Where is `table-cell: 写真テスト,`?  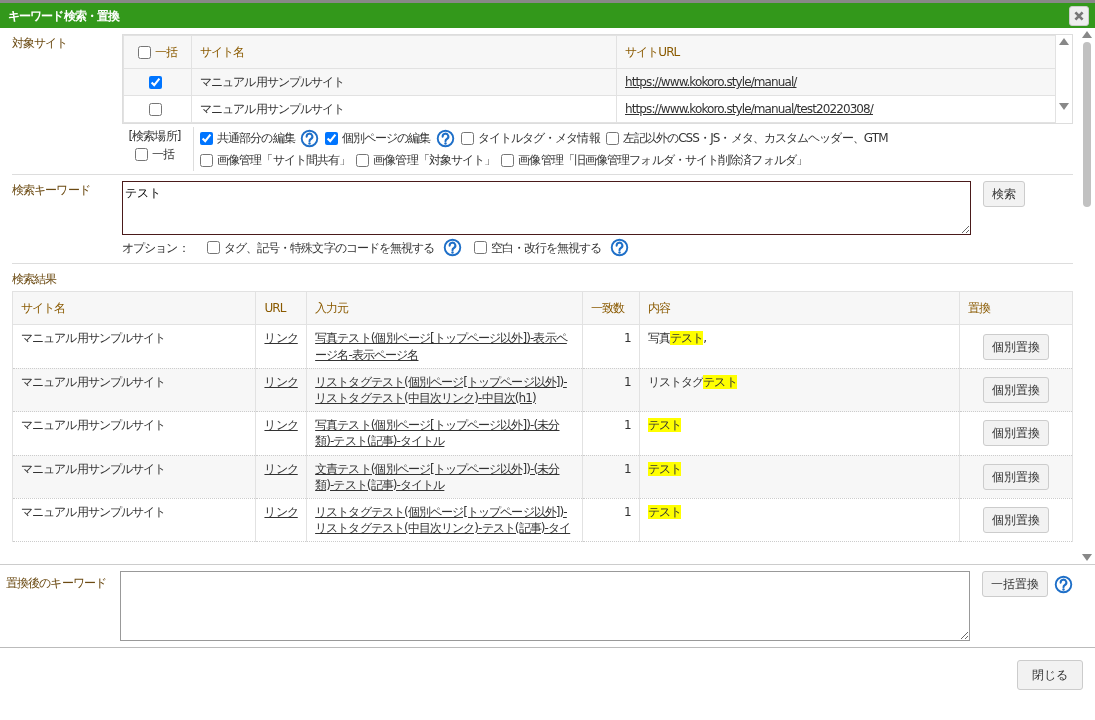 table-cell: 写真テスト, is located at coordinates (677, 338).